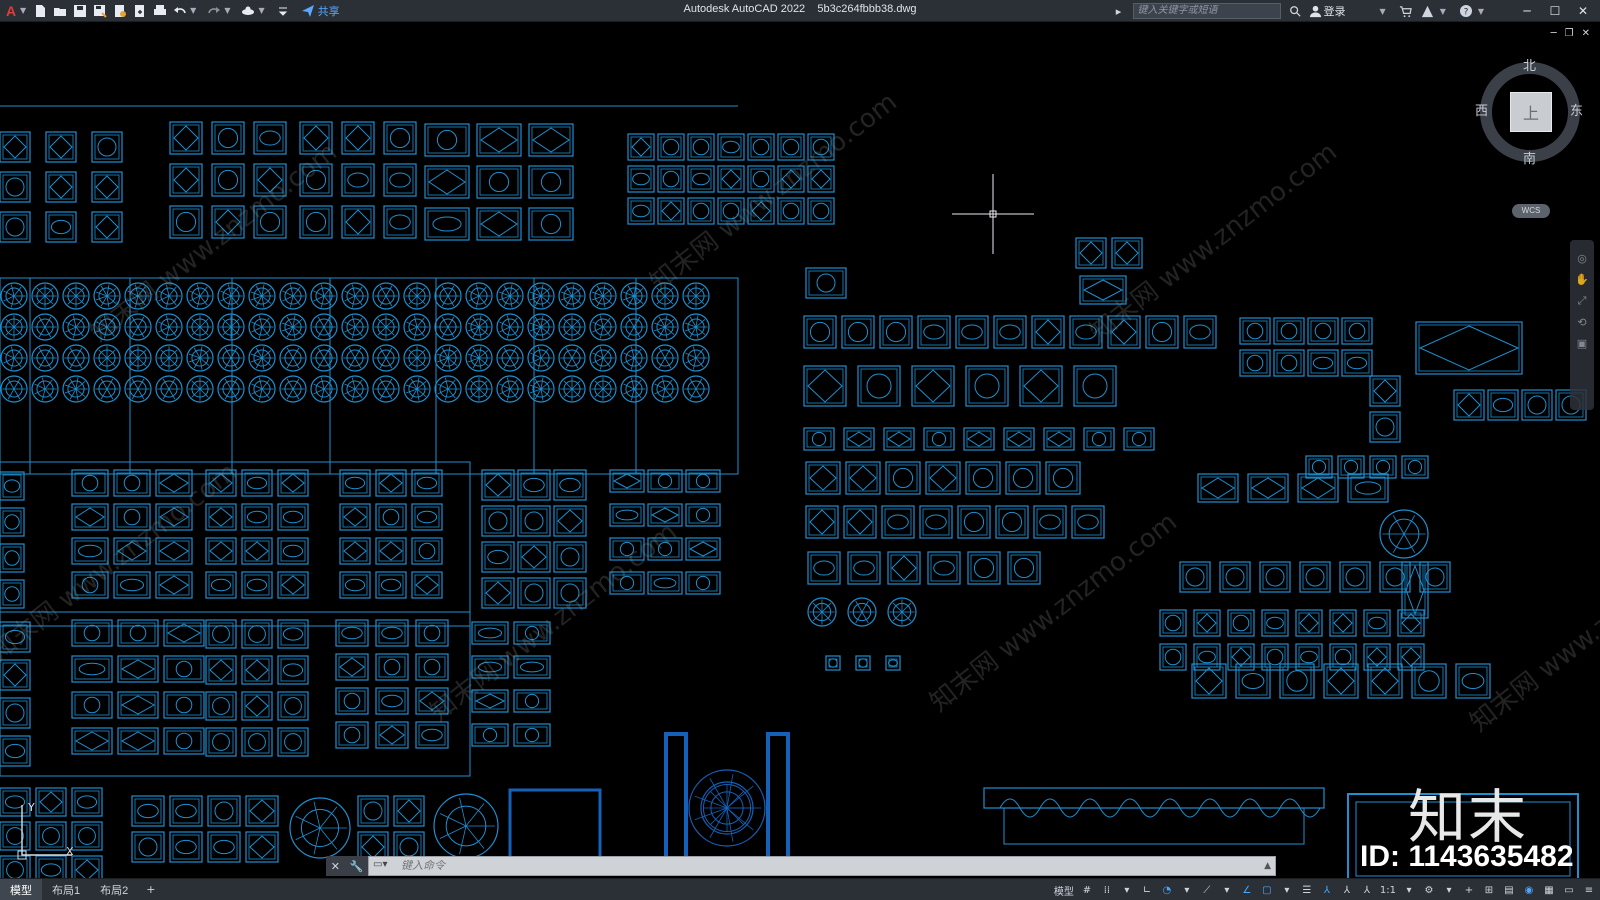  I want to click on object-snap-icon: ▢, so click(1267, 890).